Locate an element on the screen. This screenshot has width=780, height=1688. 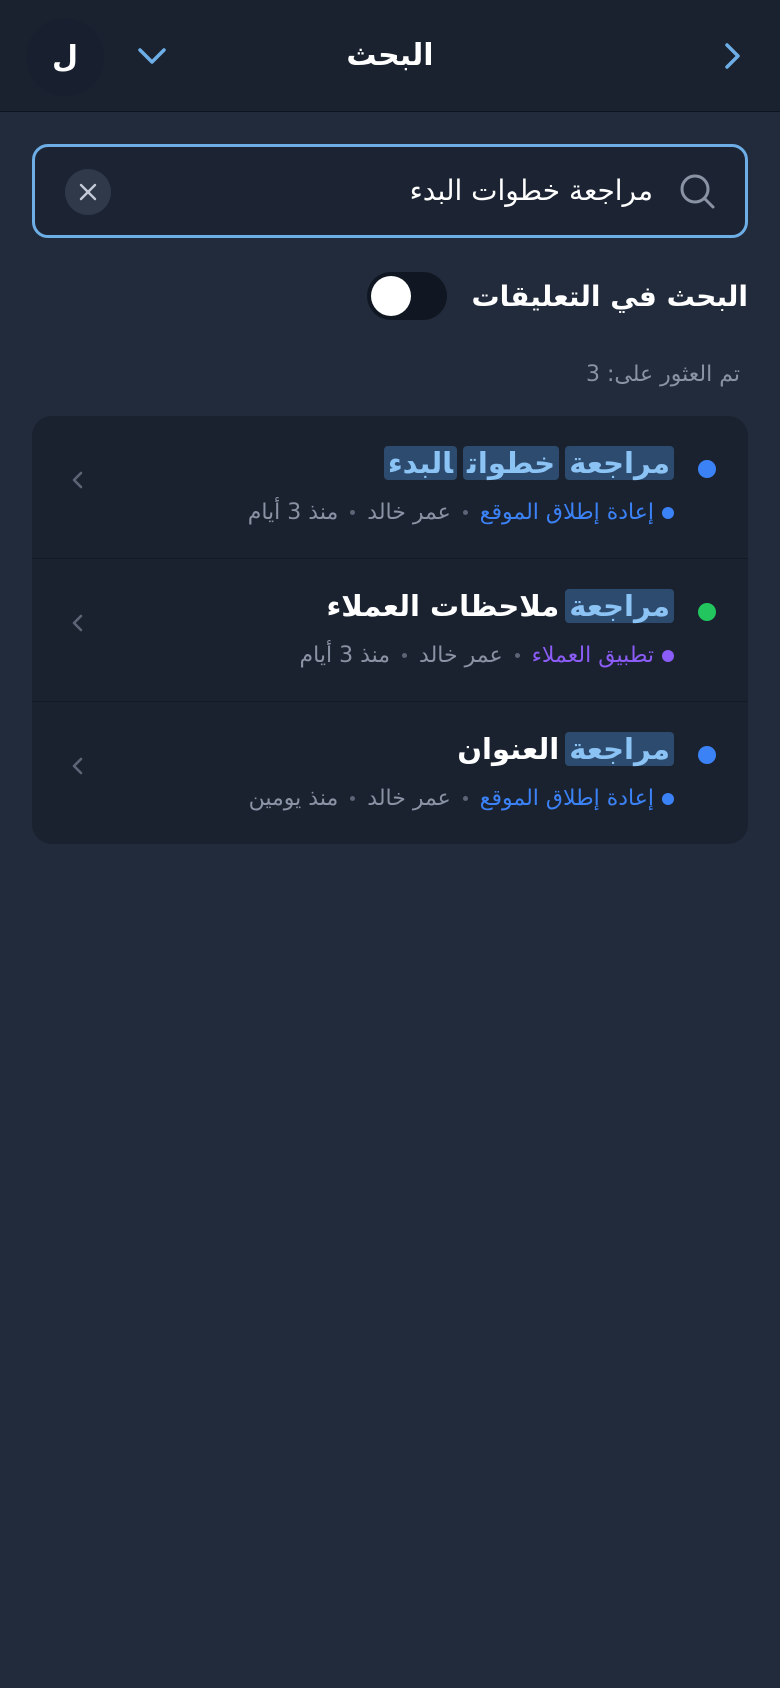
result-title: مراجعةالعنوان is located at coordinates (565, 749).